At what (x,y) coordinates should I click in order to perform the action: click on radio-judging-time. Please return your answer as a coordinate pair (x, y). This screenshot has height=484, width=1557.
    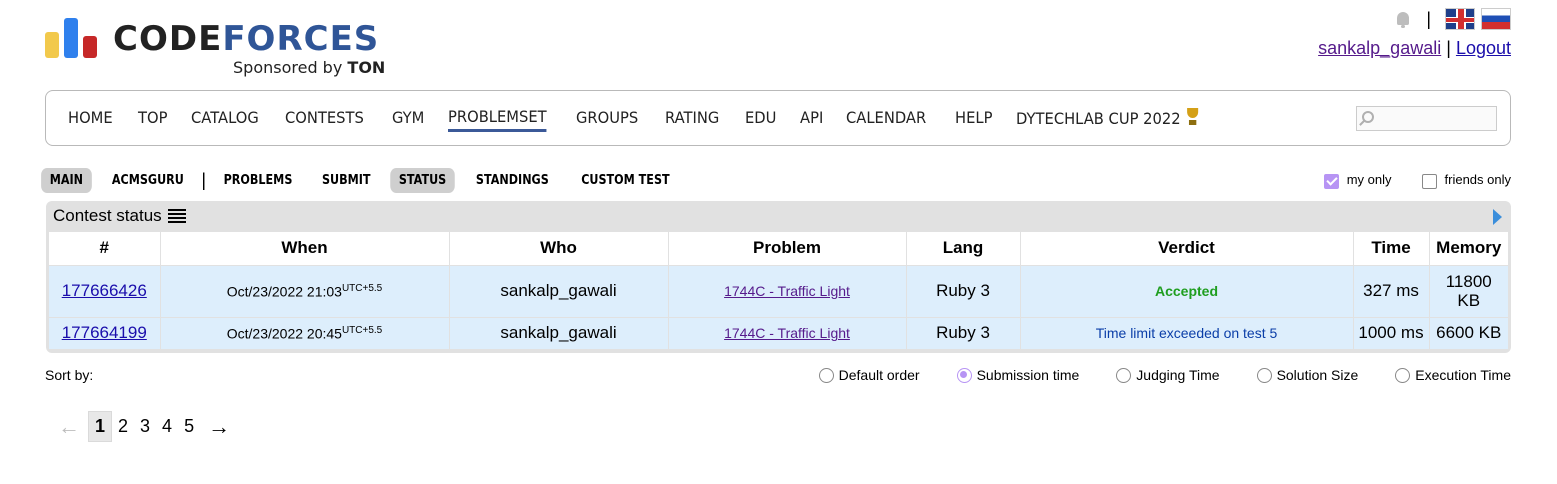
    Looking at the image, I should click on (1124, 375).